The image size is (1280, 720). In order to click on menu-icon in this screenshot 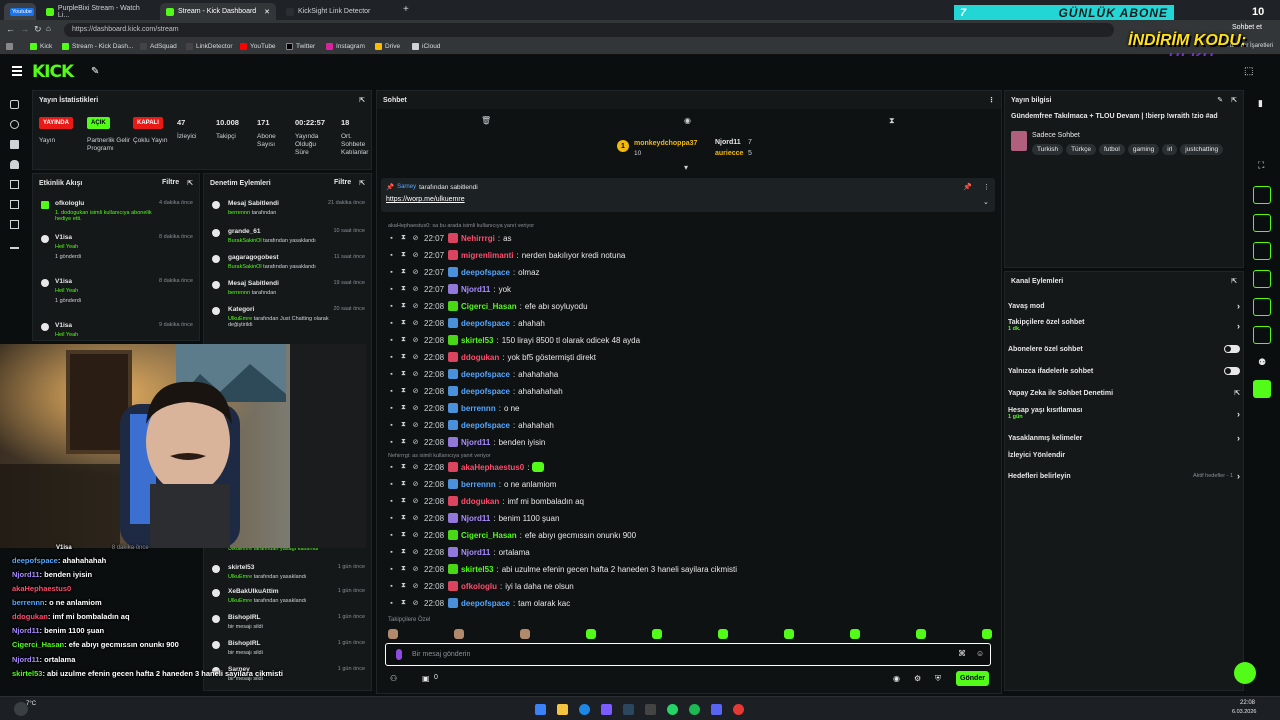, I will do `click(17, 71)`.